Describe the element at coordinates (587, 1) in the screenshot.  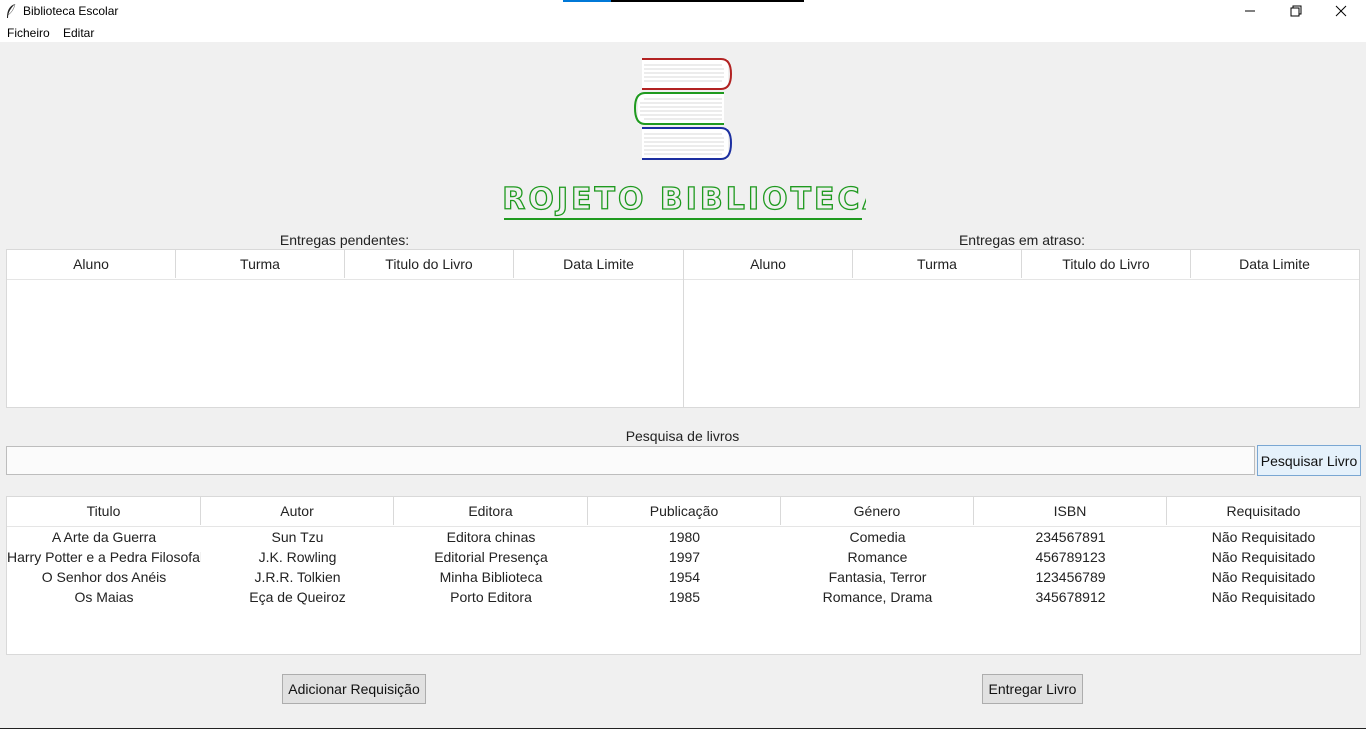
I see `progress-fill` at that location.